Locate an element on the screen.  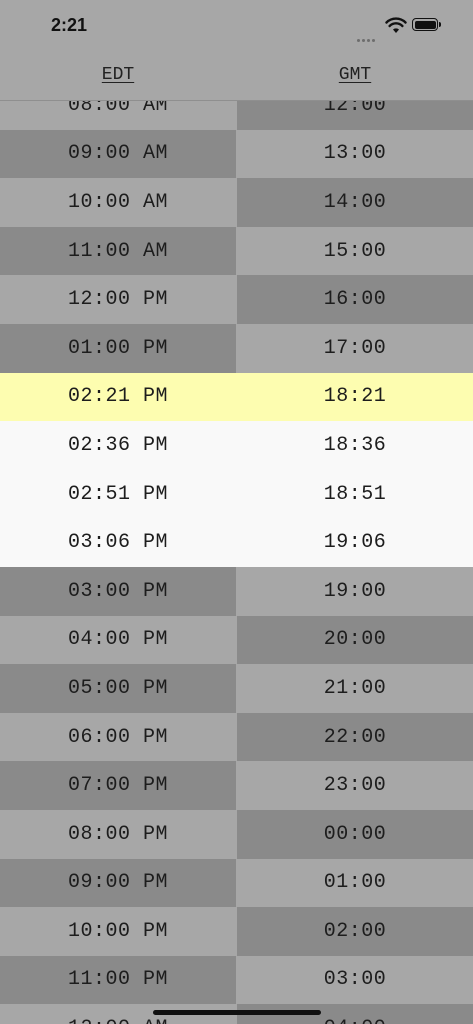
time-row: 10:00 AM 14:00 is located at coordinates (236, 202).